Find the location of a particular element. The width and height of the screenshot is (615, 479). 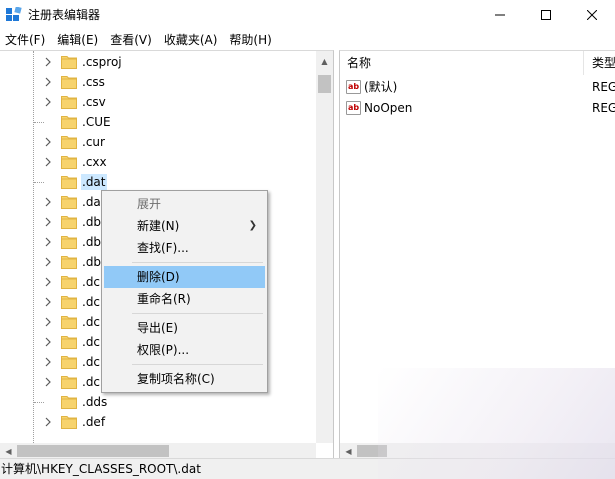

regedit-app-icon is located at coordinates (14, 14).